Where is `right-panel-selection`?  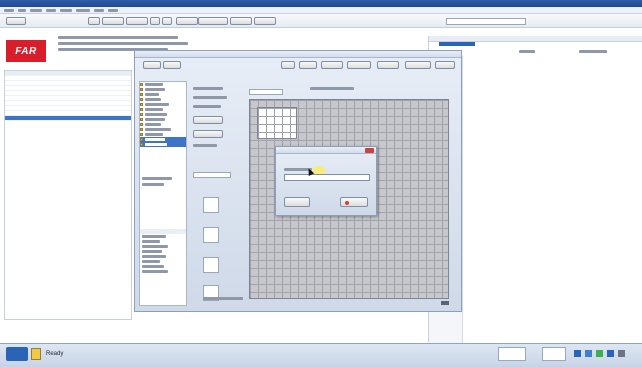
right-panel-selection is located at coordinates (457, 44).